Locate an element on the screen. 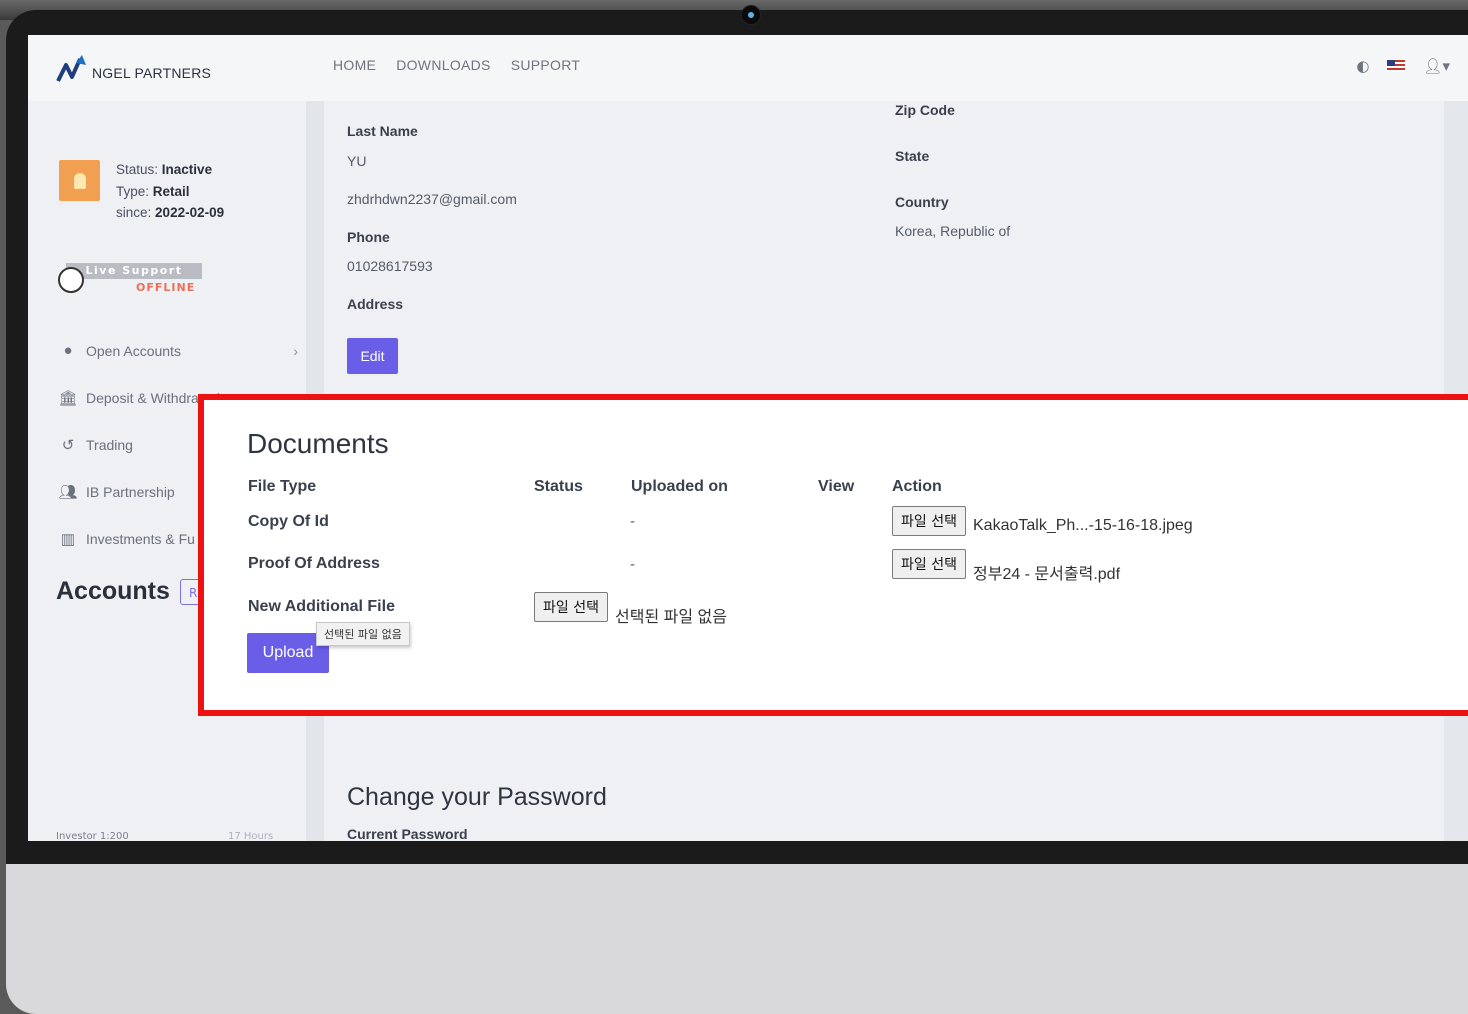 The height and width of the screenshot is (1014, 1468). edit-button: Edit is located at coordinates (372, 356).